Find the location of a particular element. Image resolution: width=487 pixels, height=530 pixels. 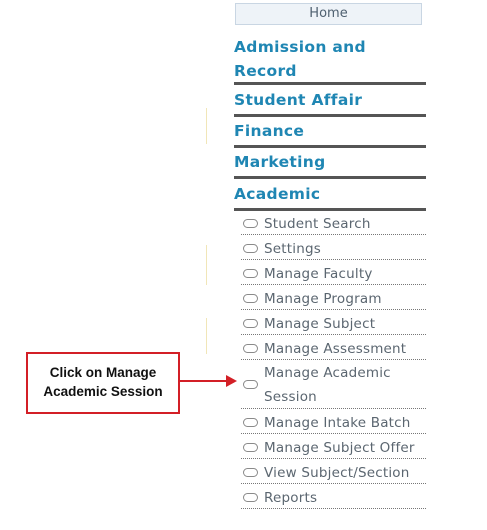

menu-item-label: Manage Subject is located at coordinates (320, 324).